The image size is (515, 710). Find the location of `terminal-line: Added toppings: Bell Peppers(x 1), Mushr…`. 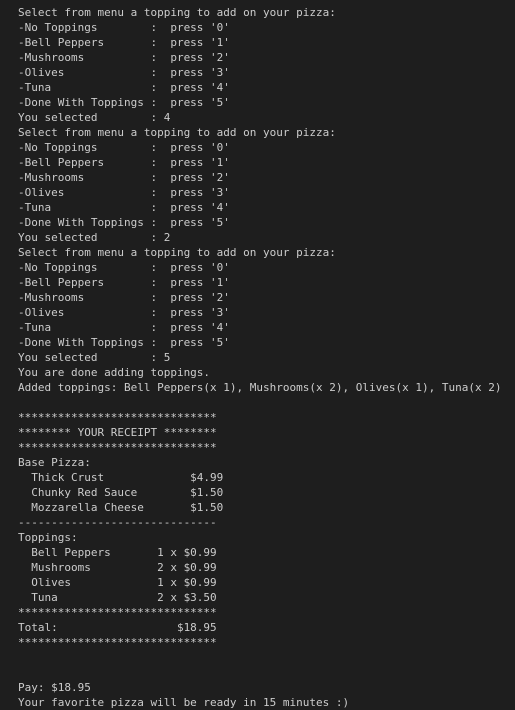

terminal-line: Added toppings: Bell Peppers(x 1), Mushr… is located at coordinates (260, 387).